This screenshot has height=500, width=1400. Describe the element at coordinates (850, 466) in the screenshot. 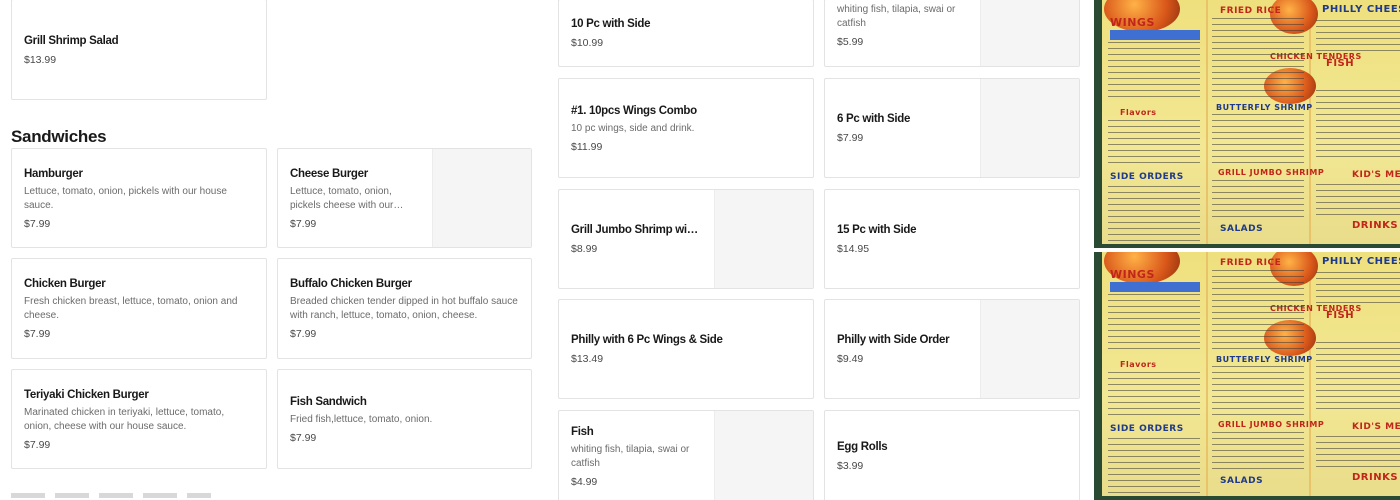

I see `menu-item-price: $3.99` at that location.